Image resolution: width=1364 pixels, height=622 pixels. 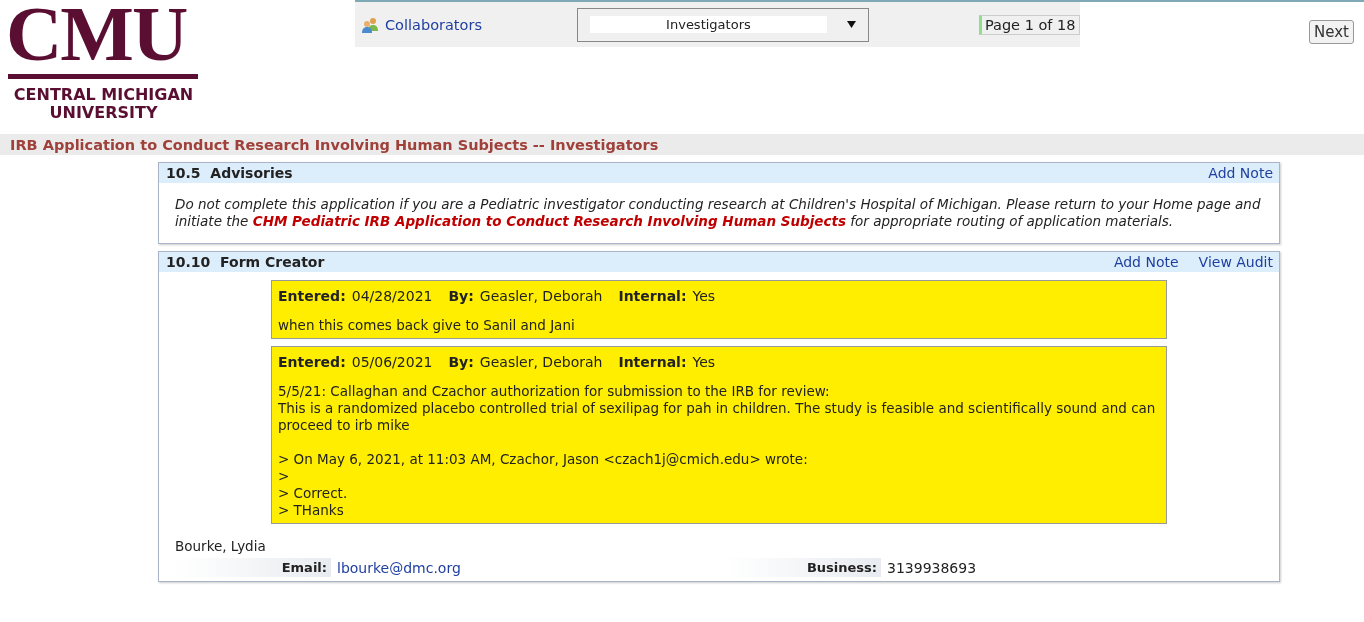 I want to click on section-title: 10.5 Advisories, so click(x=230, y=173).